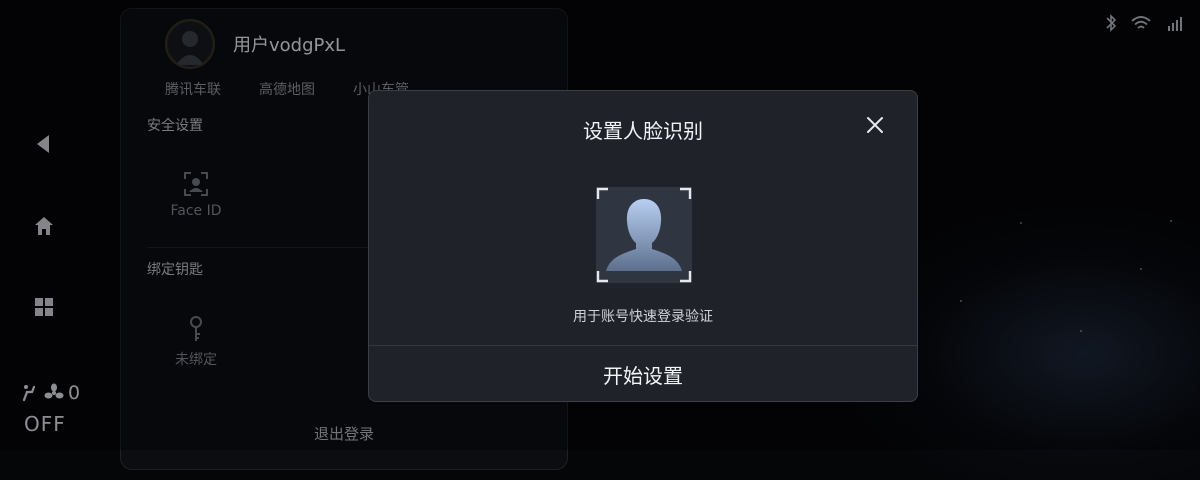 This screenshot has height=480, width=1200. Describe the element at coordinates (643, 374) in the screenshot. I see `start-setup-button: 开始设置` at that location.